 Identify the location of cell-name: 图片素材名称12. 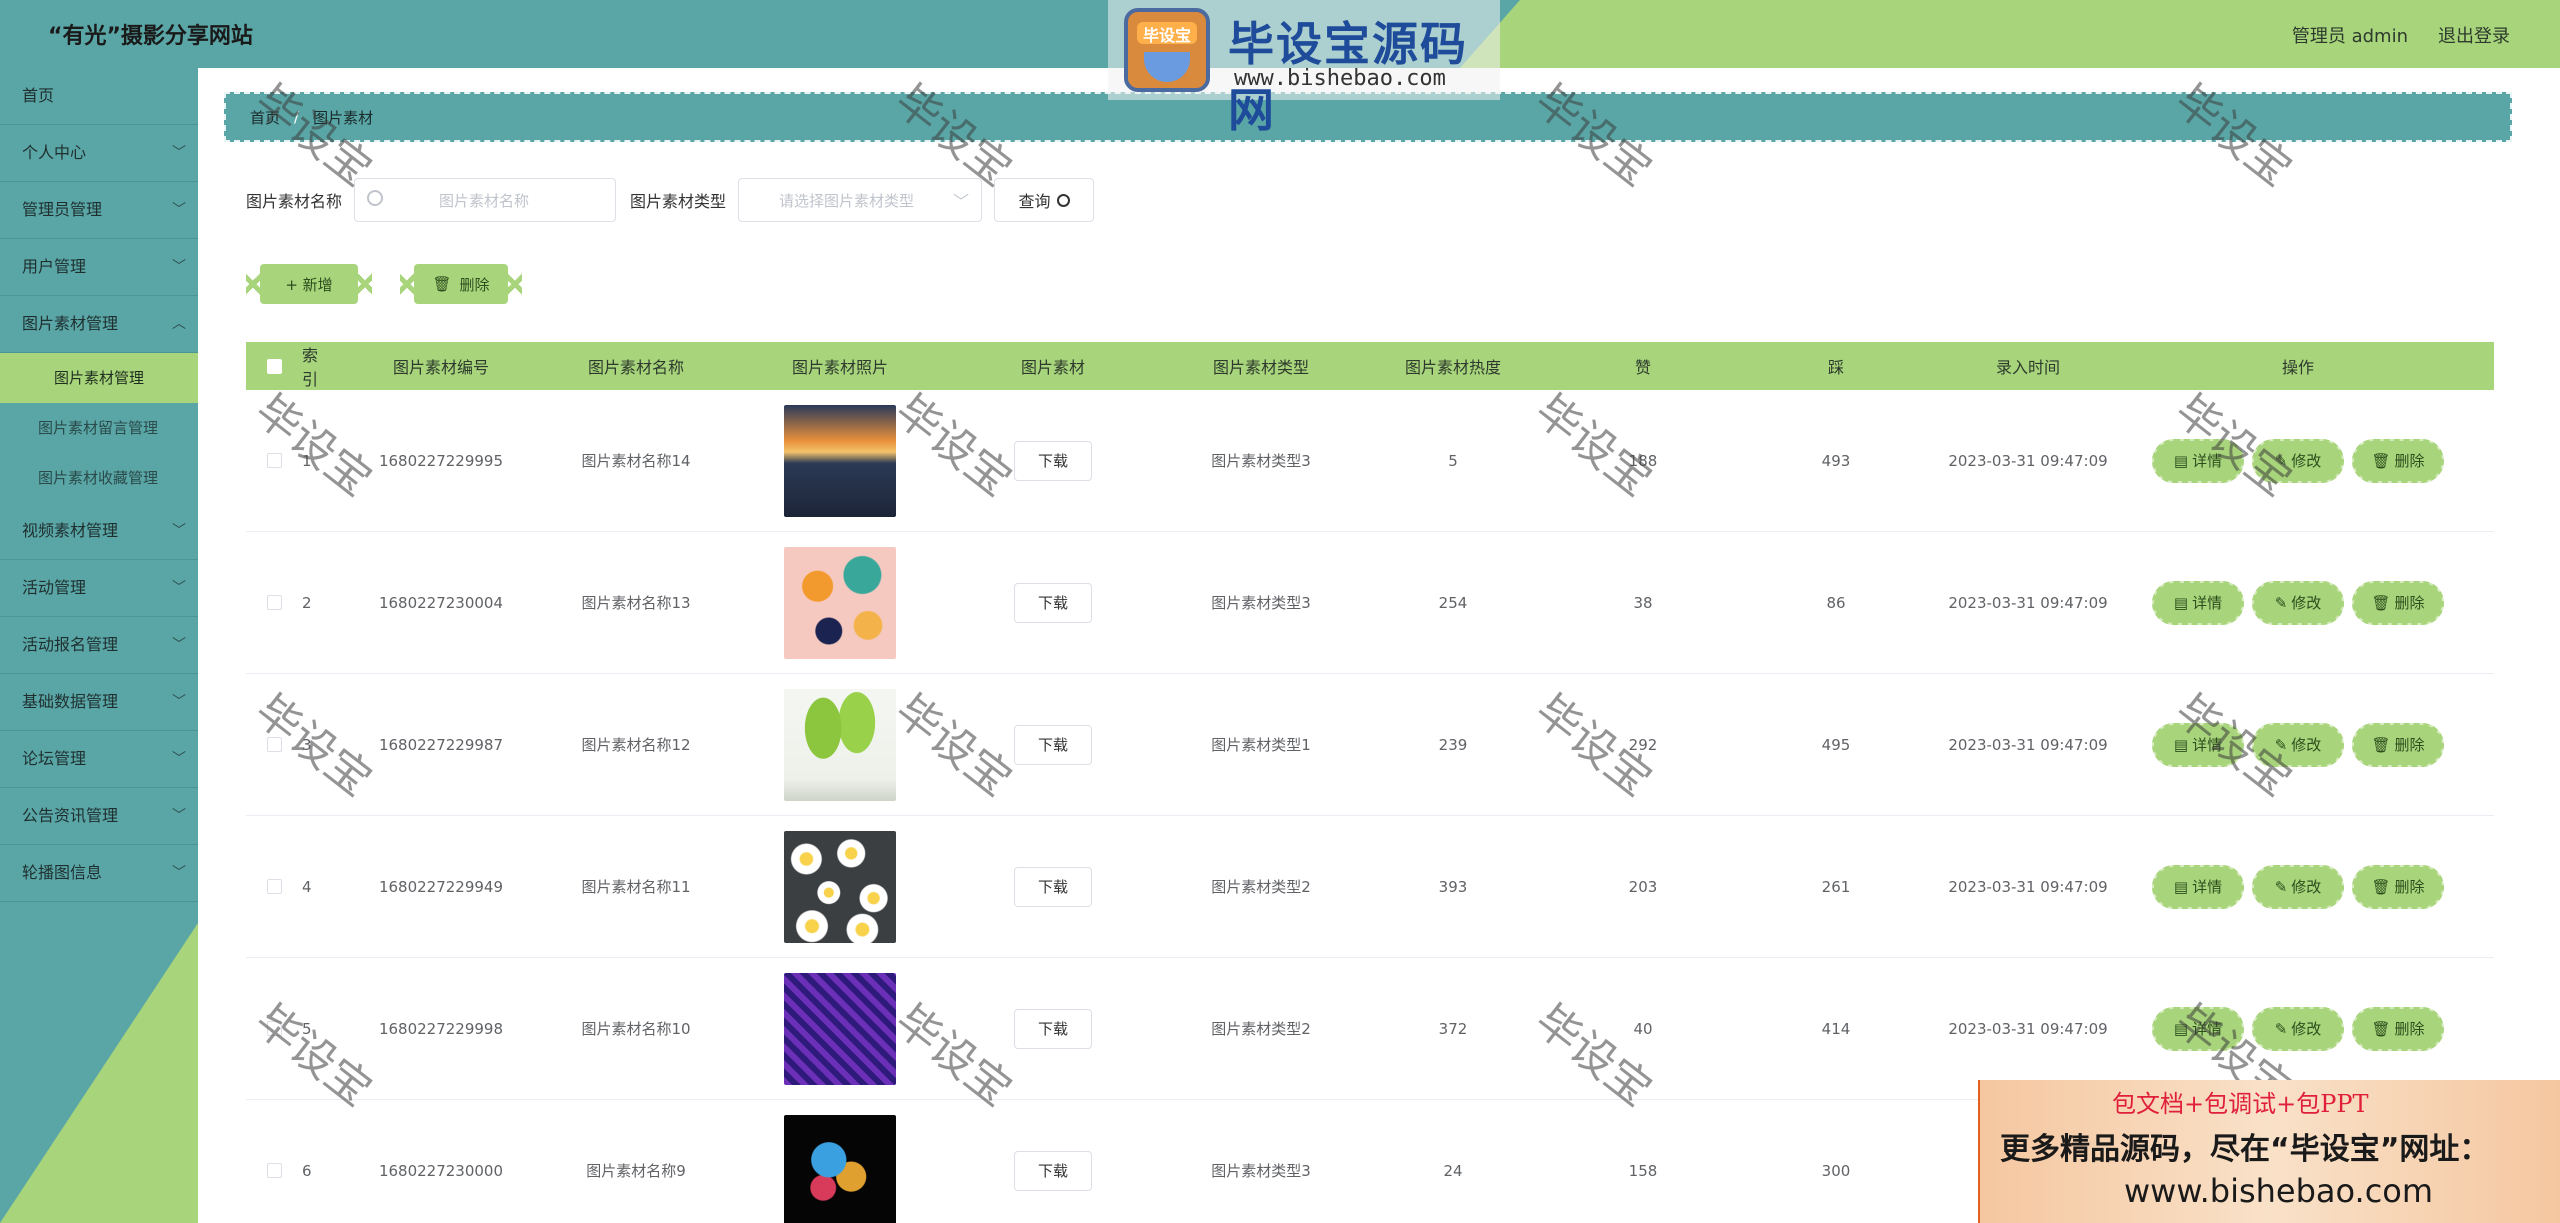
(636, 745).